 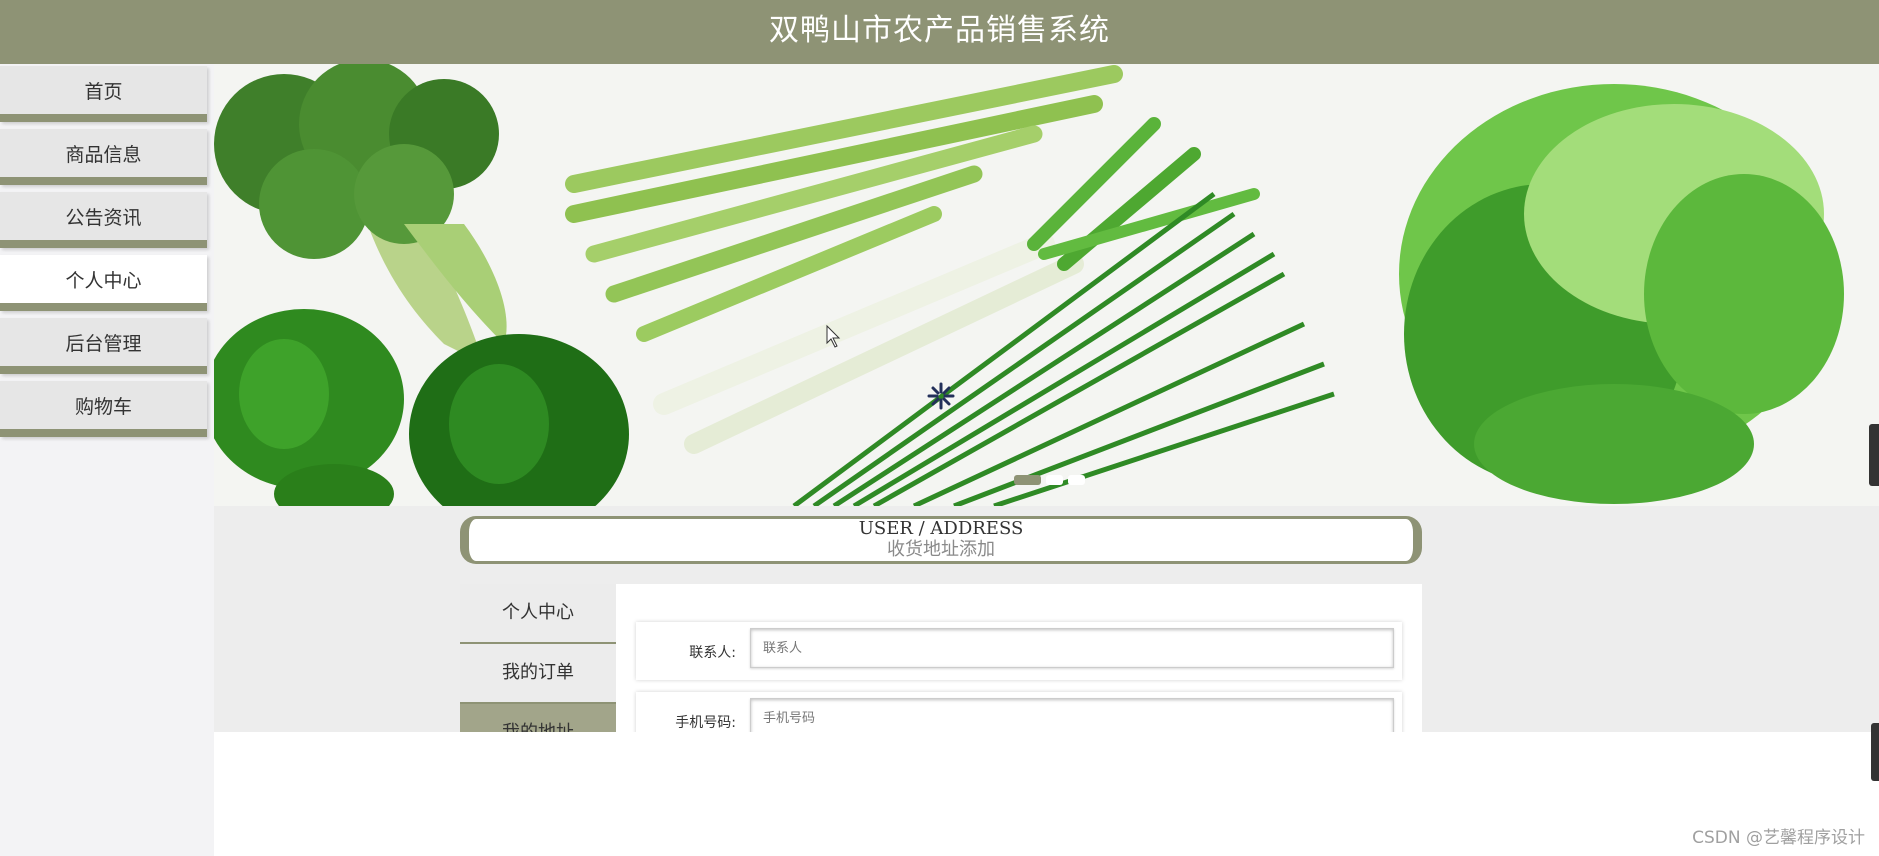 What do you see at coordinates (103, 346) in the screenshot?
I see `sidebar-item-admin: 后台管理` at bounding box center [103, 346].